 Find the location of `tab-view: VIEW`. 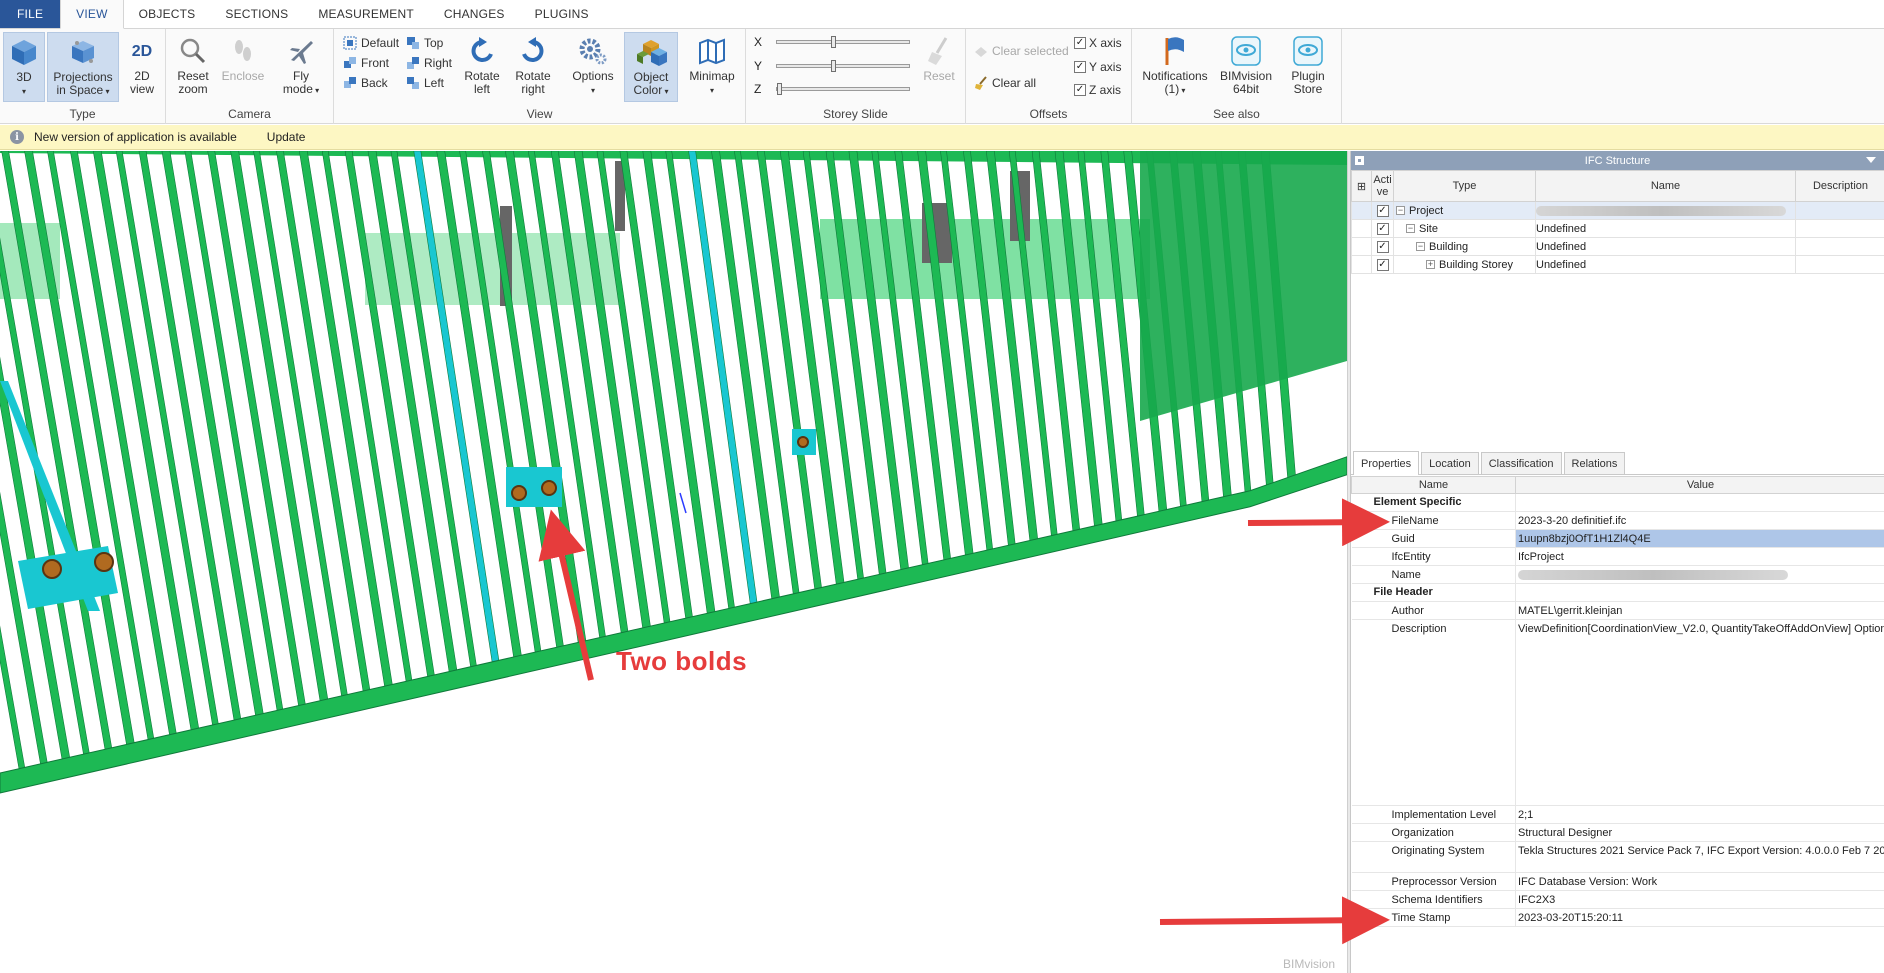

tab-view: VIEW is located at coordinates (92, 14).